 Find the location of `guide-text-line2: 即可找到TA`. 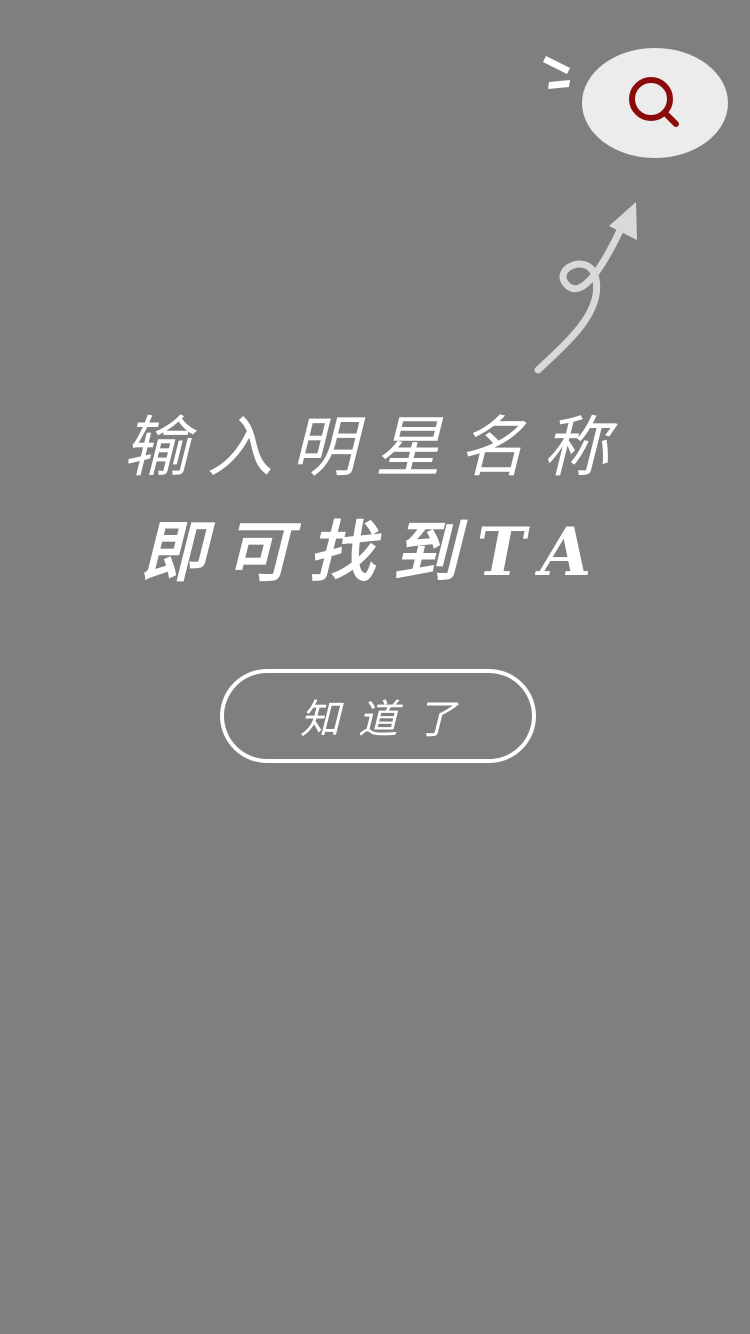

guide-text-line2: 即可找到TA is located at coordinates (375, 552).